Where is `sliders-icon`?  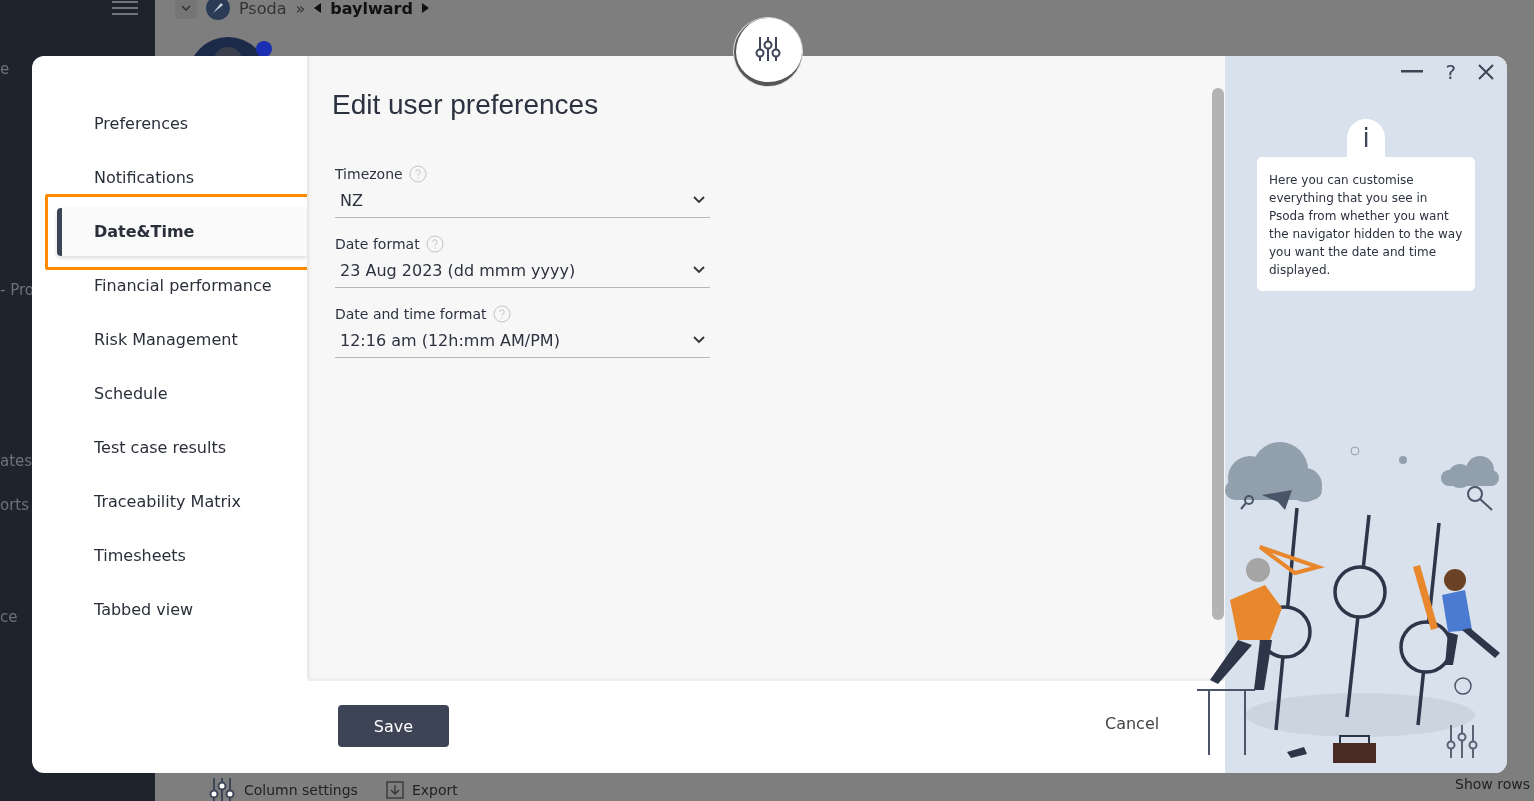
sliders-icon is located at coordinates (222, 788).